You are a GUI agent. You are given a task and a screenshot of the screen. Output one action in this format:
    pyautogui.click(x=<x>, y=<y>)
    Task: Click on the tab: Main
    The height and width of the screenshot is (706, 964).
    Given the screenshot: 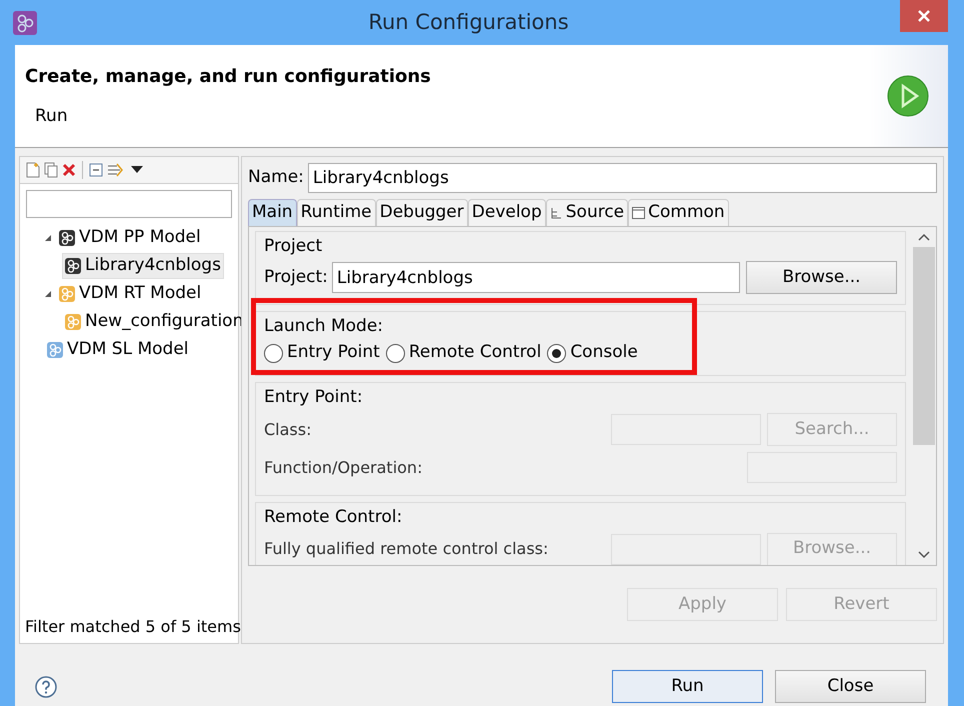 What is the action you would take?
    pyautogui.click(x=272, y=212)
    